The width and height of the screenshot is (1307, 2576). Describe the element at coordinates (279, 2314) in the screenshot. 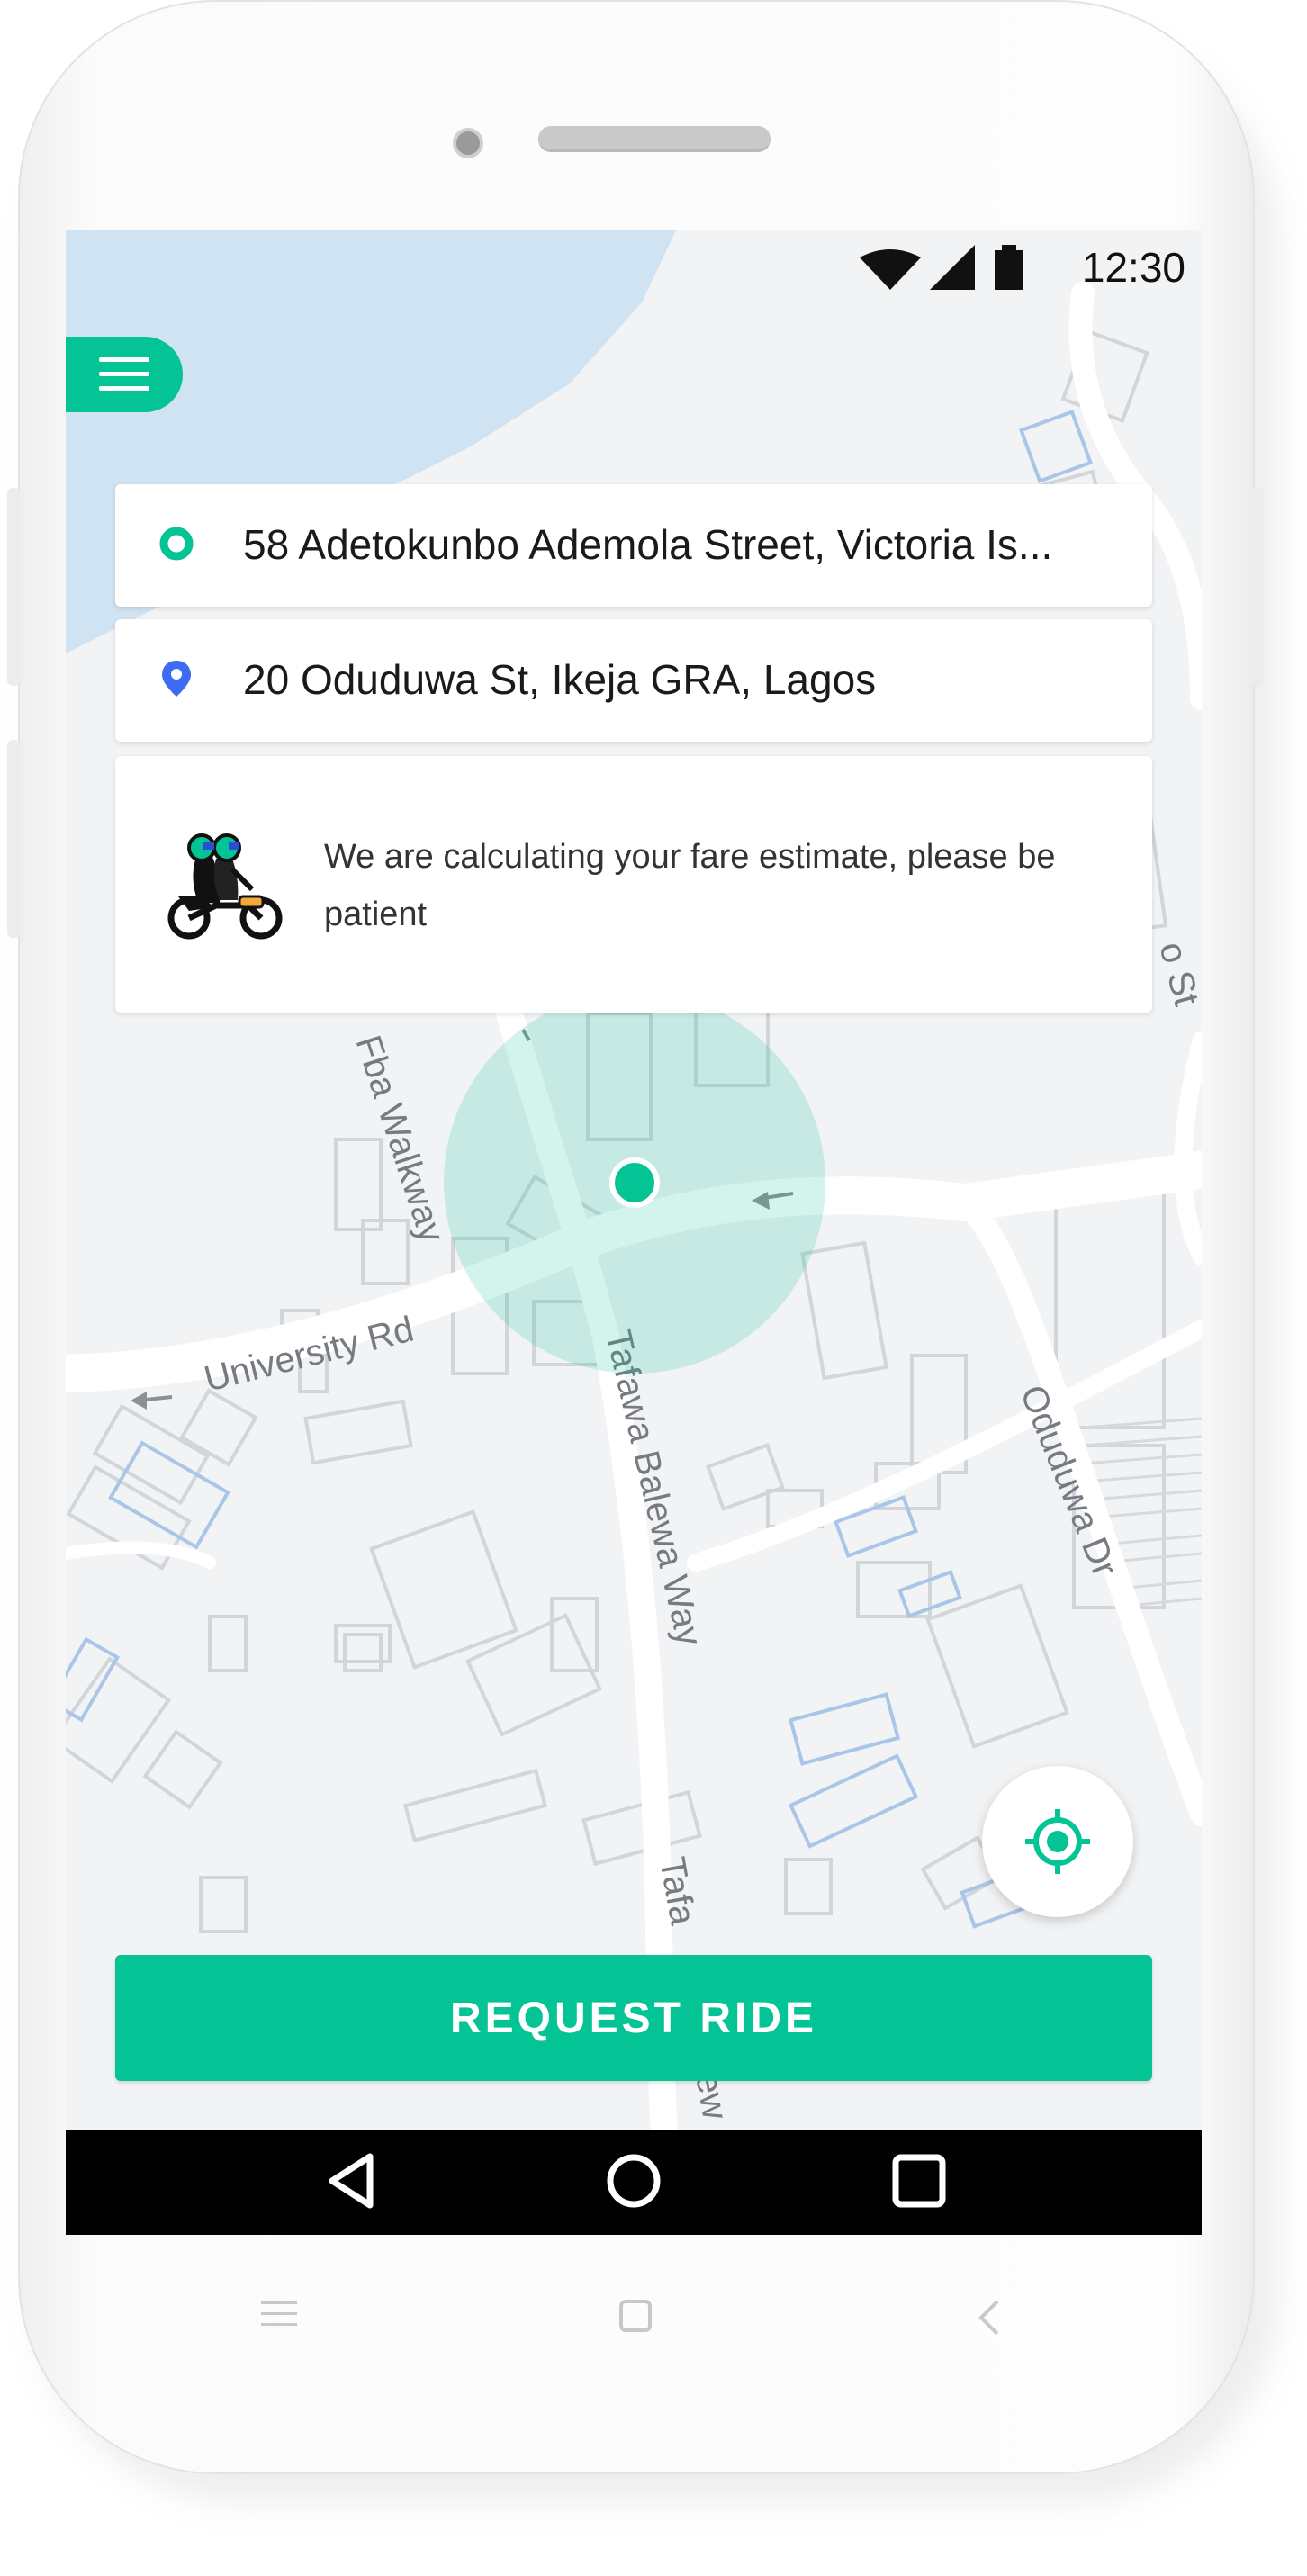

I see `menu-lines-icon` at that location.